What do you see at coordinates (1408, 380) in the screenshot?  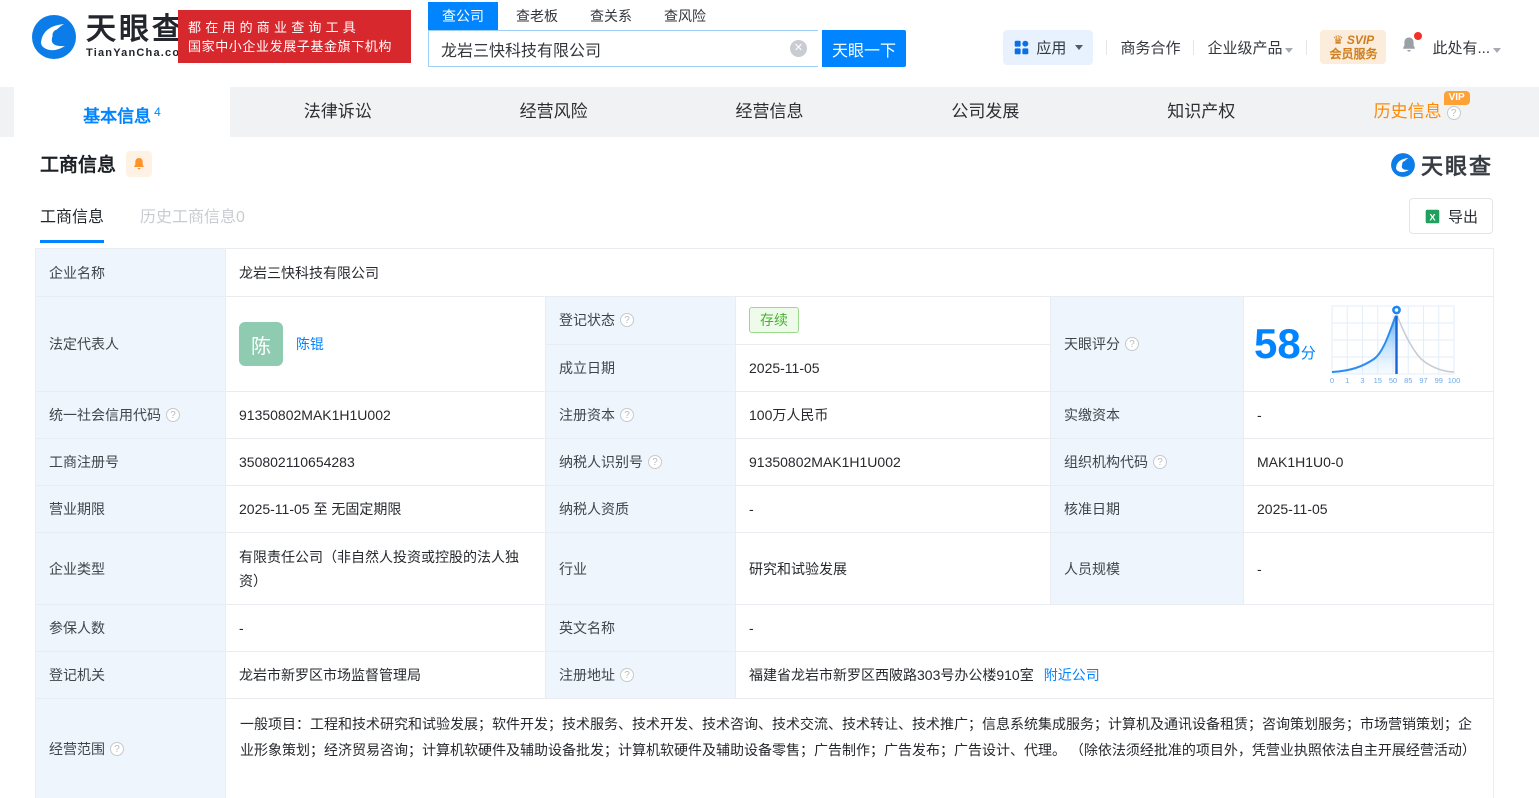 I see `svg-text: 85` at bounding box center [1408, 380].